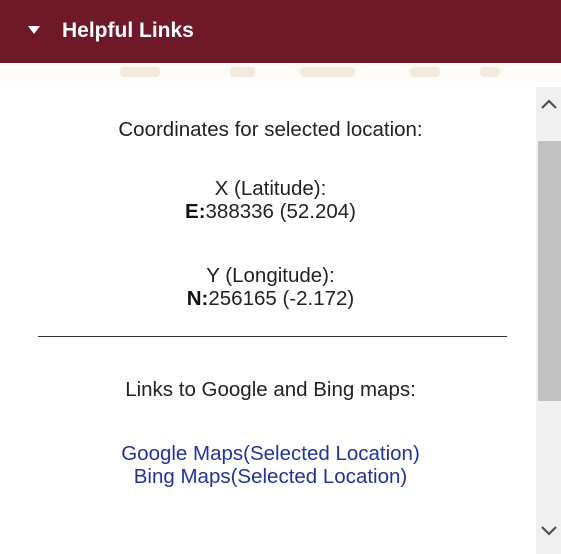 This screenshot has width=561, height=554. Describe the element at coordinates (549, 271) in the screenshot. I see `scroll-thumb` at that location.